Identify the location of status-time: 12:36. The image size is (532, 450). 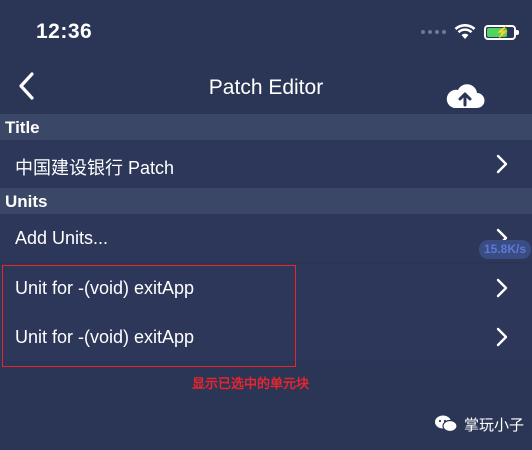
(64, 31).